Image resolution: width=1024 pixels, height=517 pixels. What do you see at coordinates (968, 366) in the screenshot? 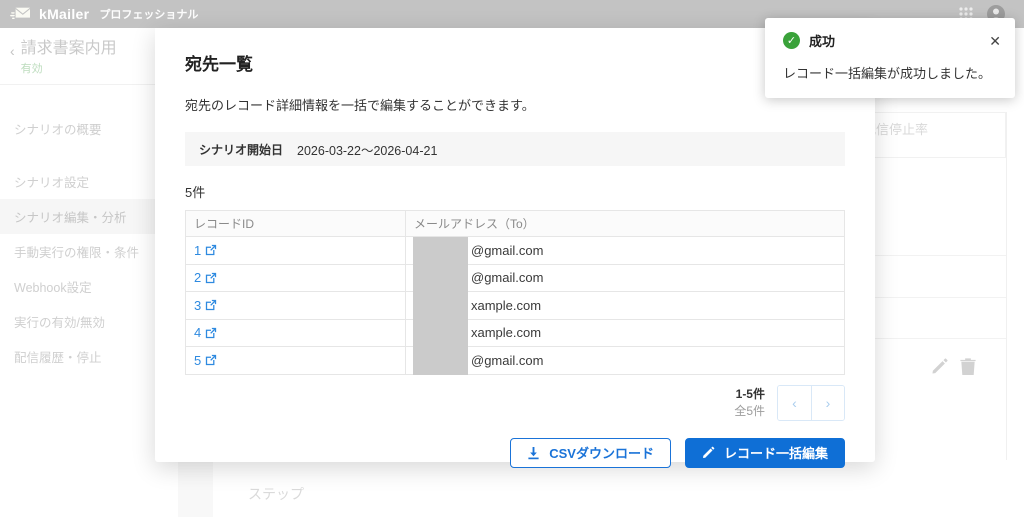
I see `trash-icon` at bounding box center [968, 366].